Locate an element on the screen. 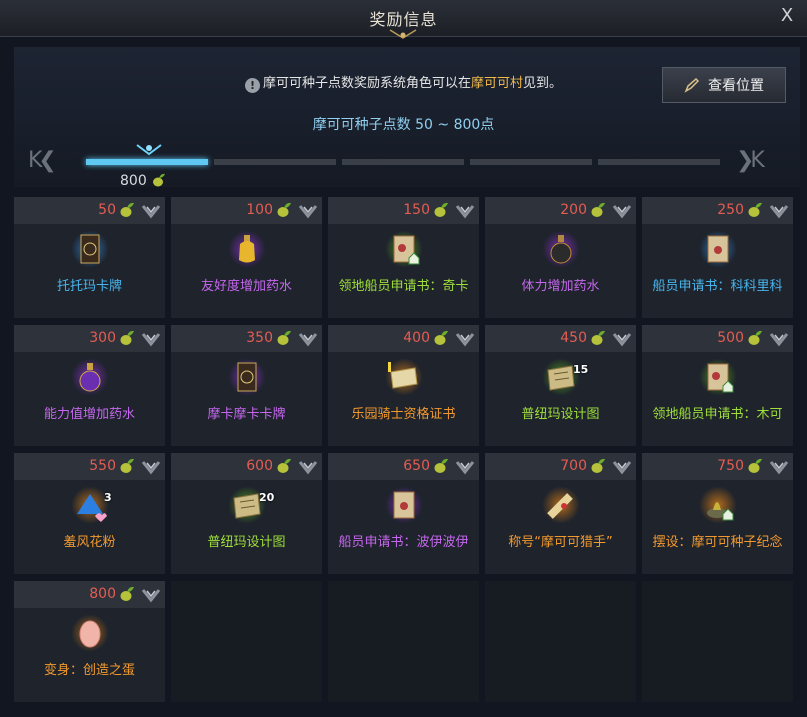  info-place: 摩可可村 is located at coordinates (496, 83).